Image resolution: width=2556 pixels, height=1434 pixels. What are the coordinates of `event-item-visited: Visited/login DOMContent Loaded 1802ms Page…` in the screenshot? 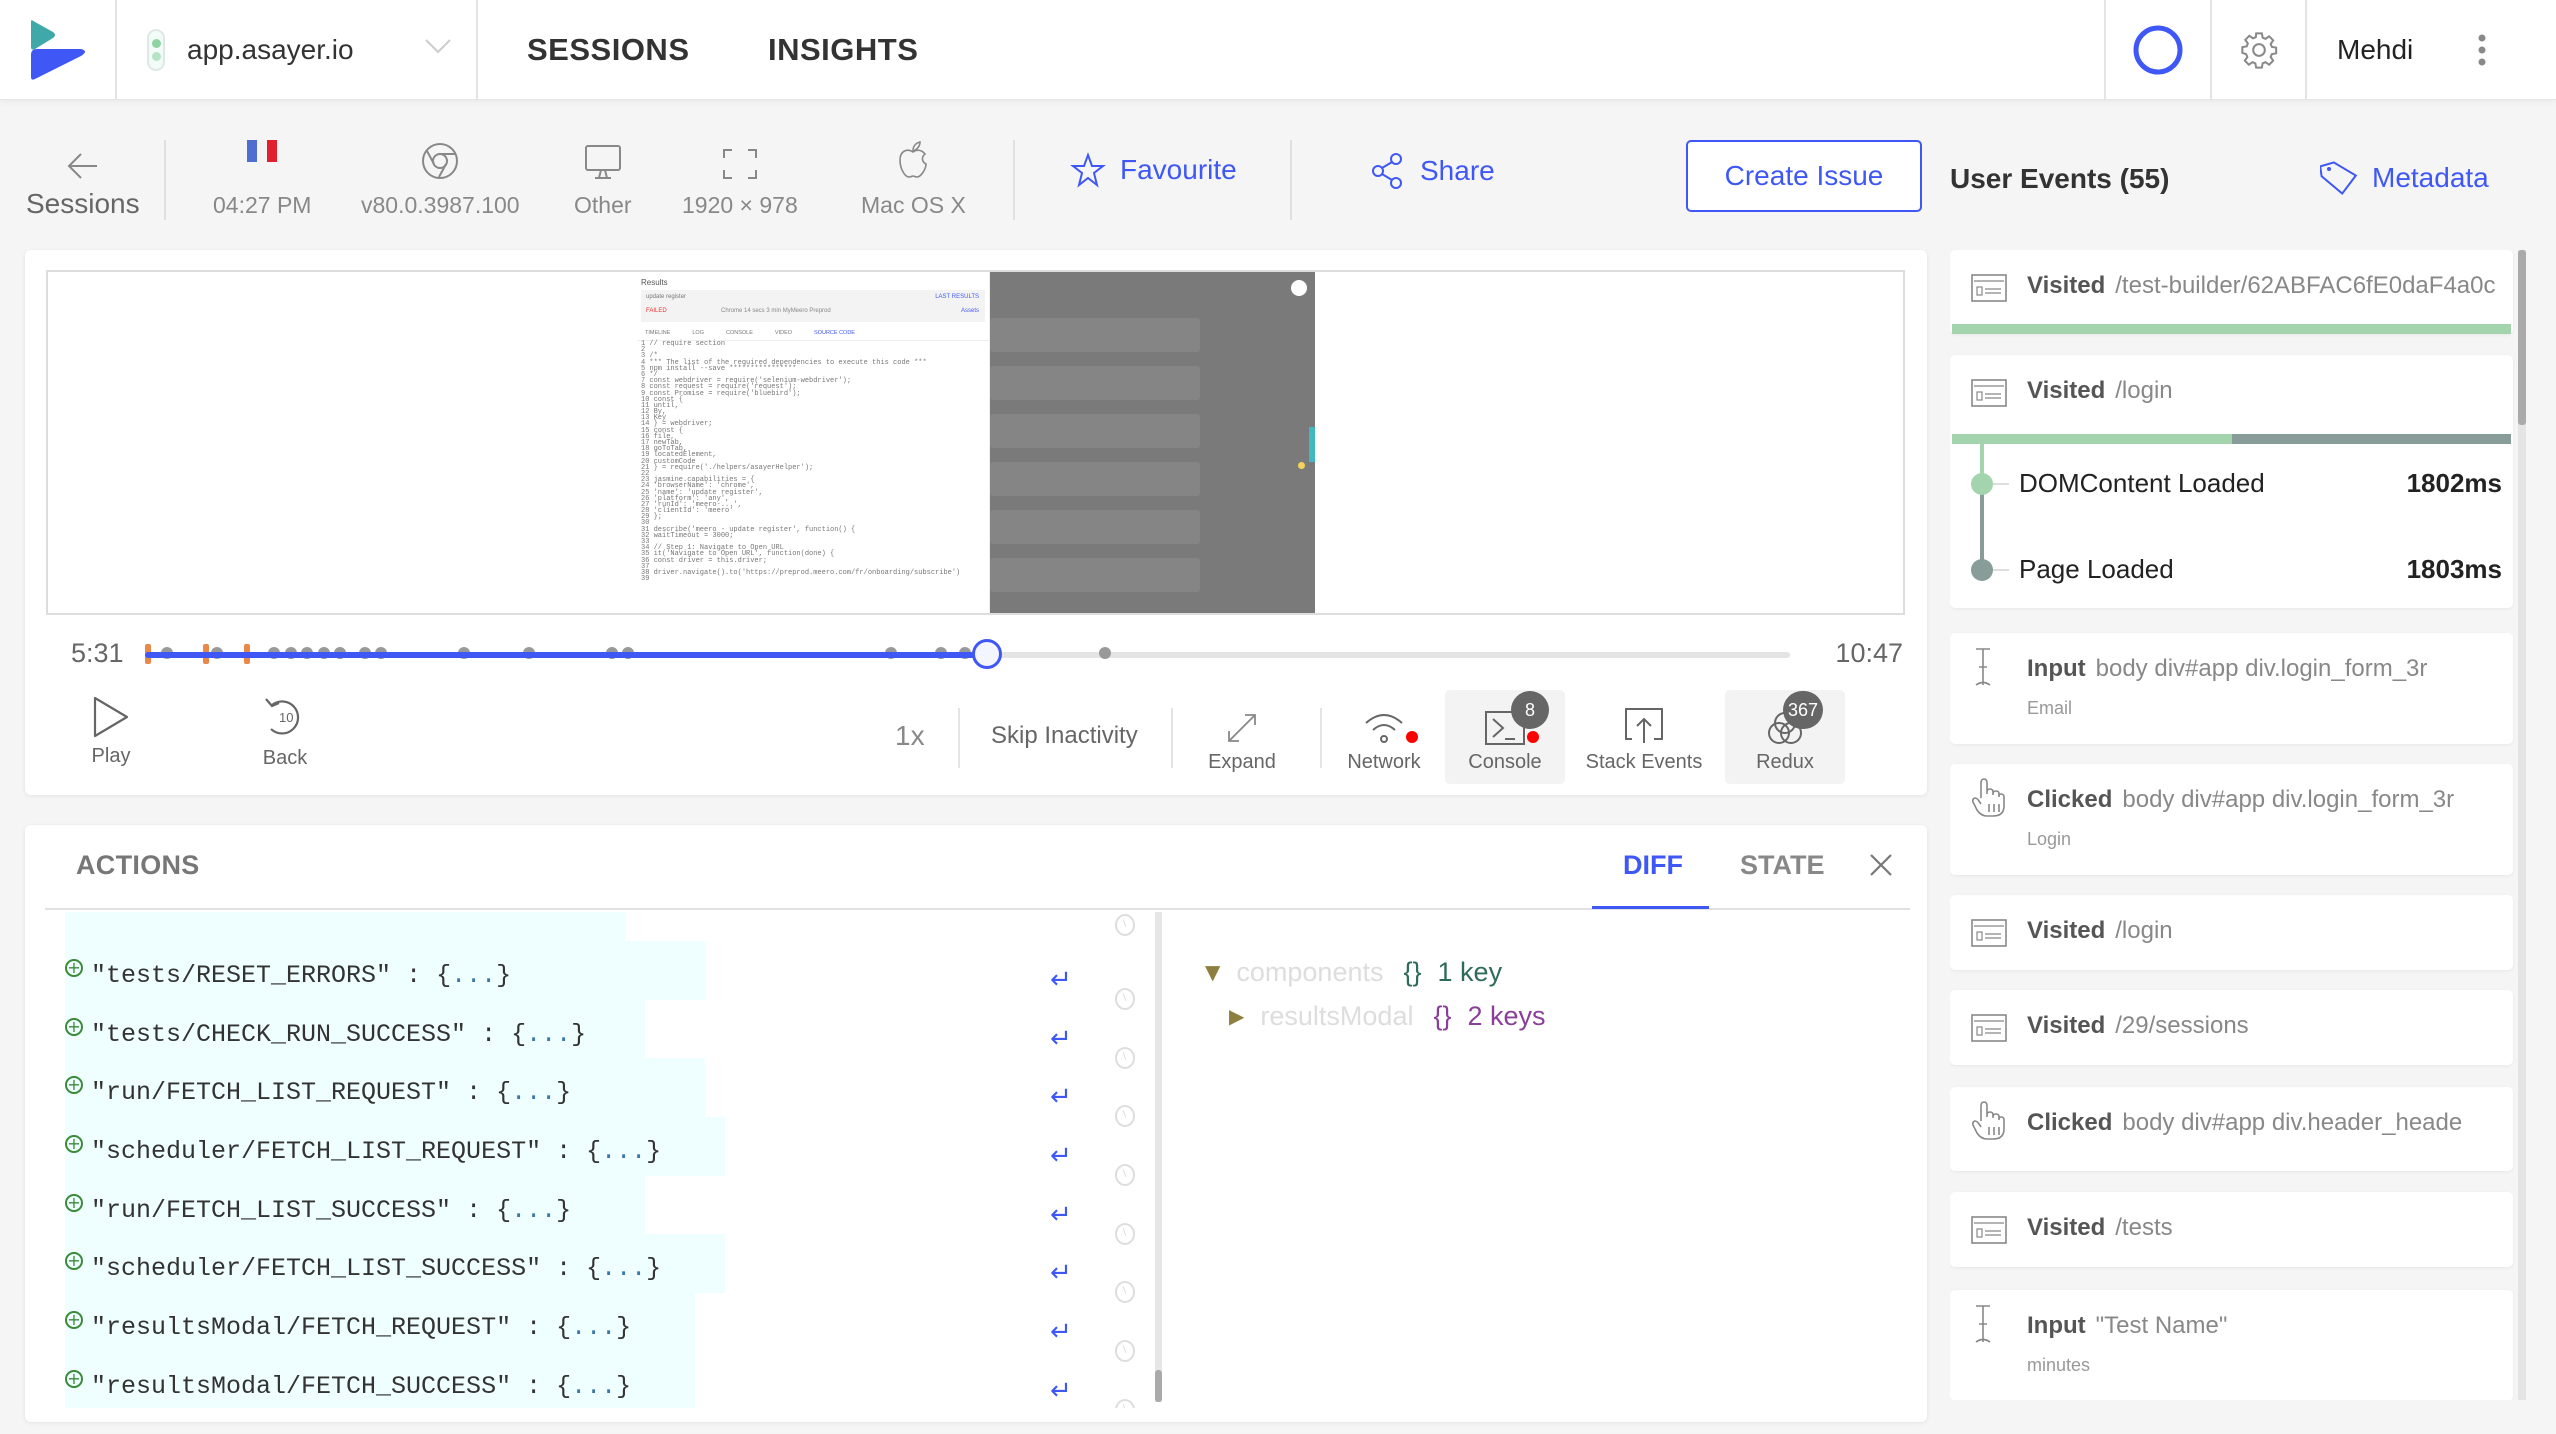 It's located at (2231, 481).